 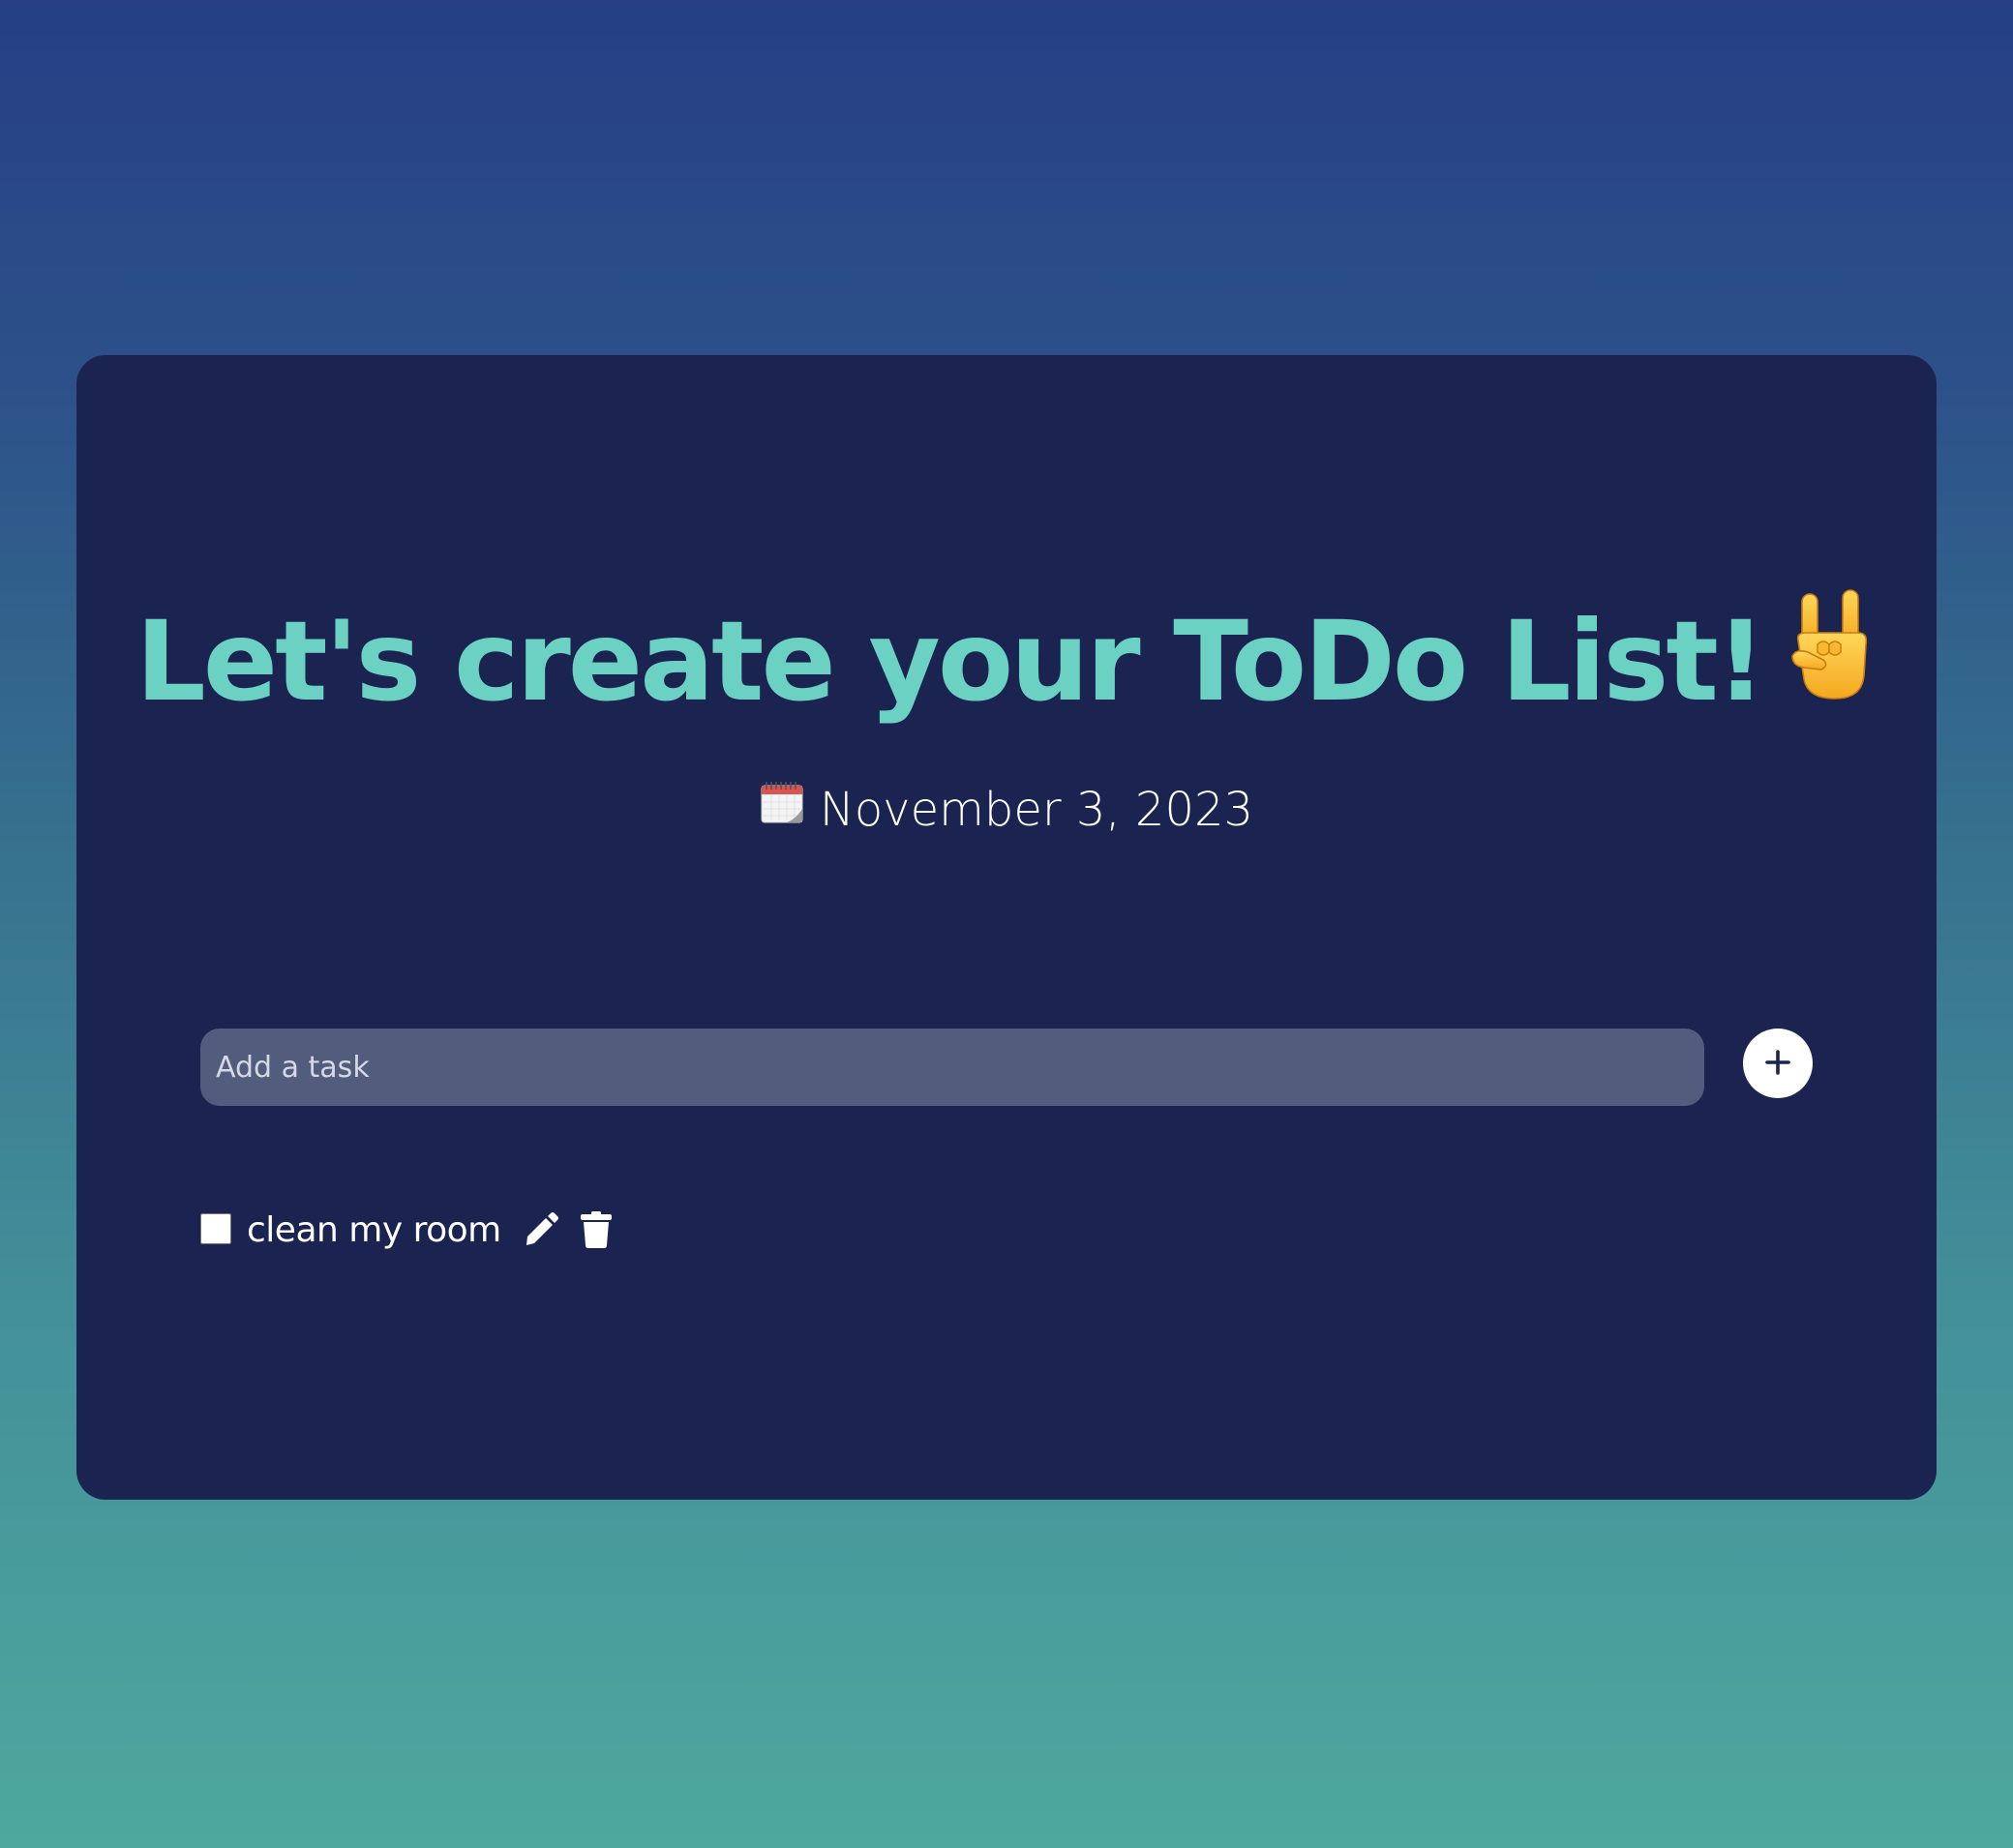 I want to click on trash-icon, so click(x=596, y=1230).